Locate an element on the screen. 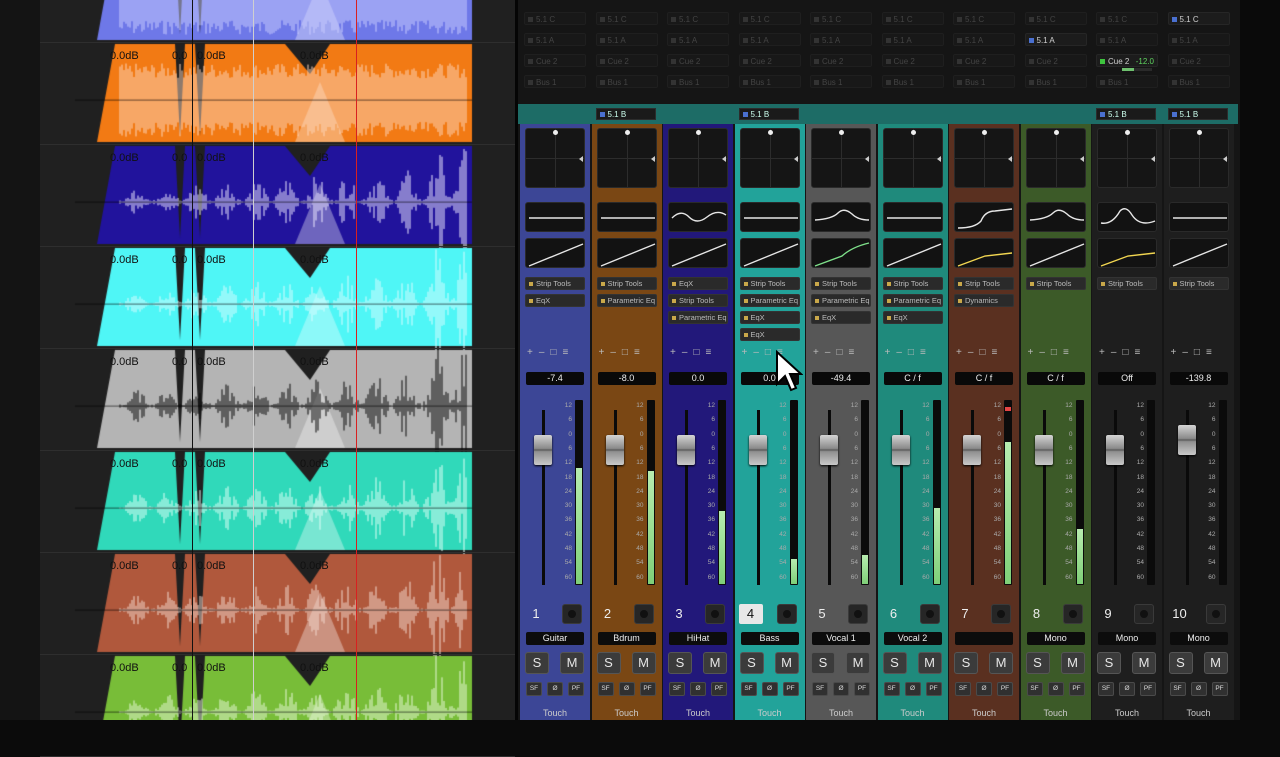 The image size is (1280, 757). output-routing: 5.1 B is located at coordinates (1197, 114).